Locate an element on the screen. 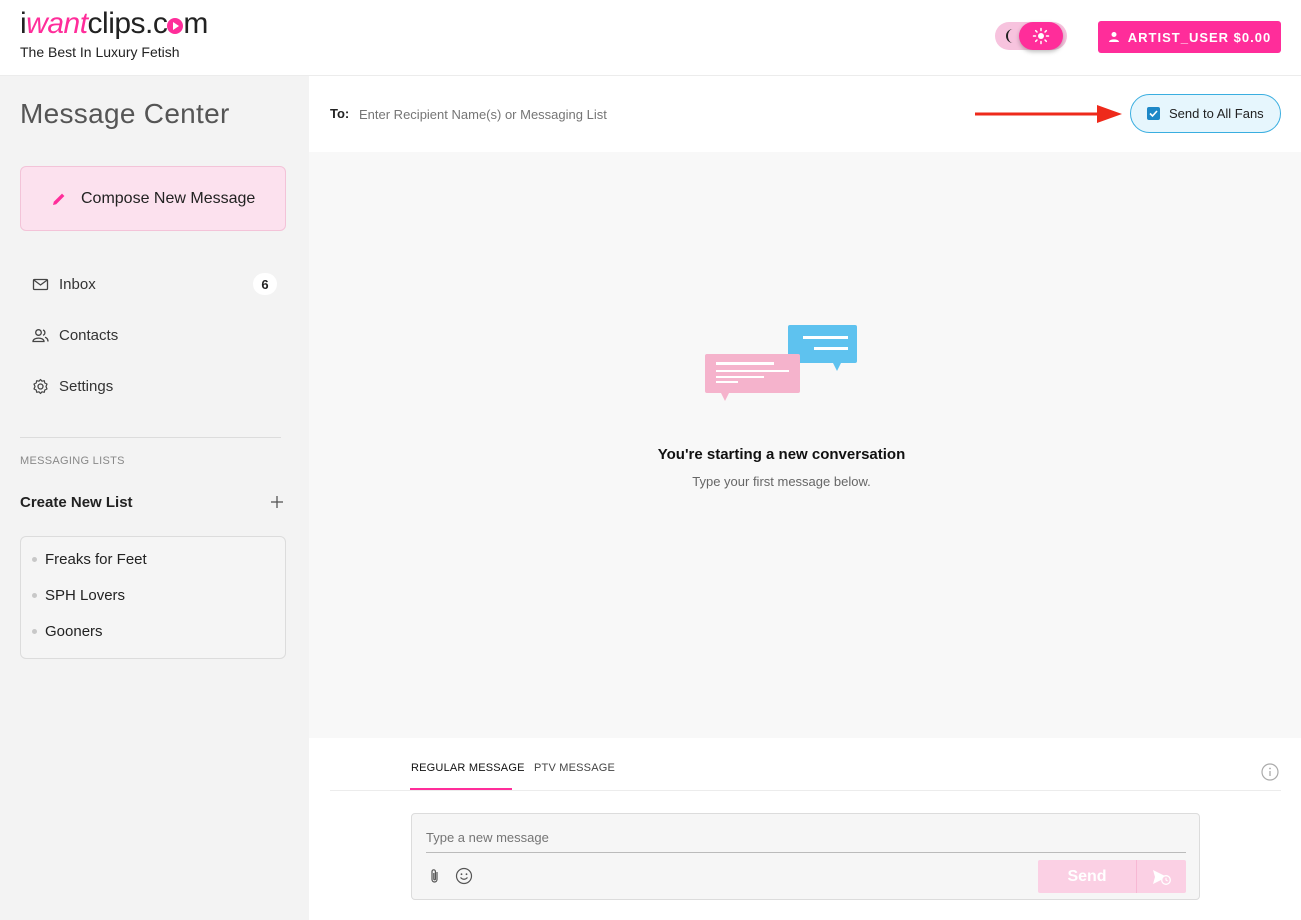  sidebar-divider is located at coordinates (150, 437).